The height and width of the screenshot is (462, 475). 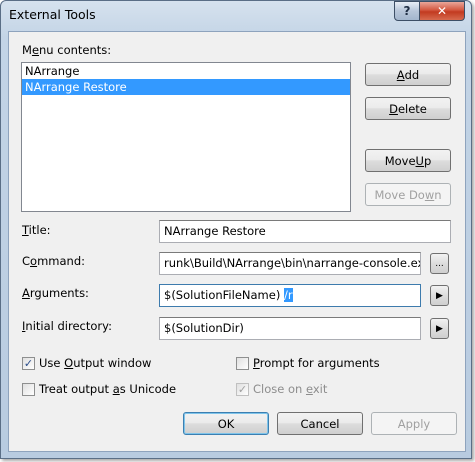 What do you see at coordinates (226, 423) in the screenshot?
I see `ok-button: OK` at bounding box center [226, 423].